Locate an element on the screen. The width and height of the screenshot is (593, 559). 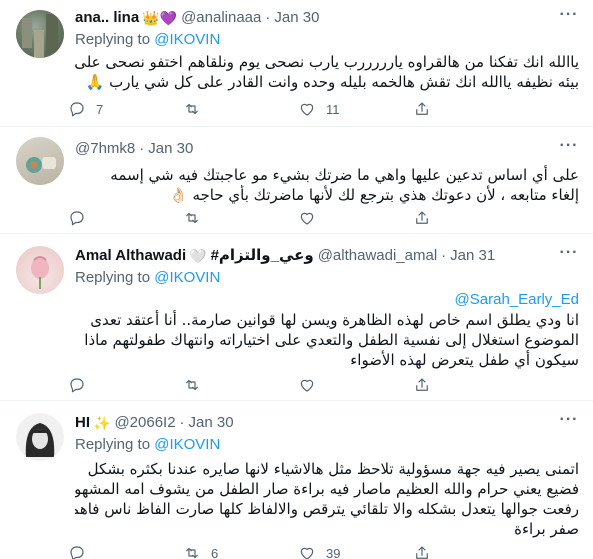
reply-button: 7 is located at coordinates (125, 109).